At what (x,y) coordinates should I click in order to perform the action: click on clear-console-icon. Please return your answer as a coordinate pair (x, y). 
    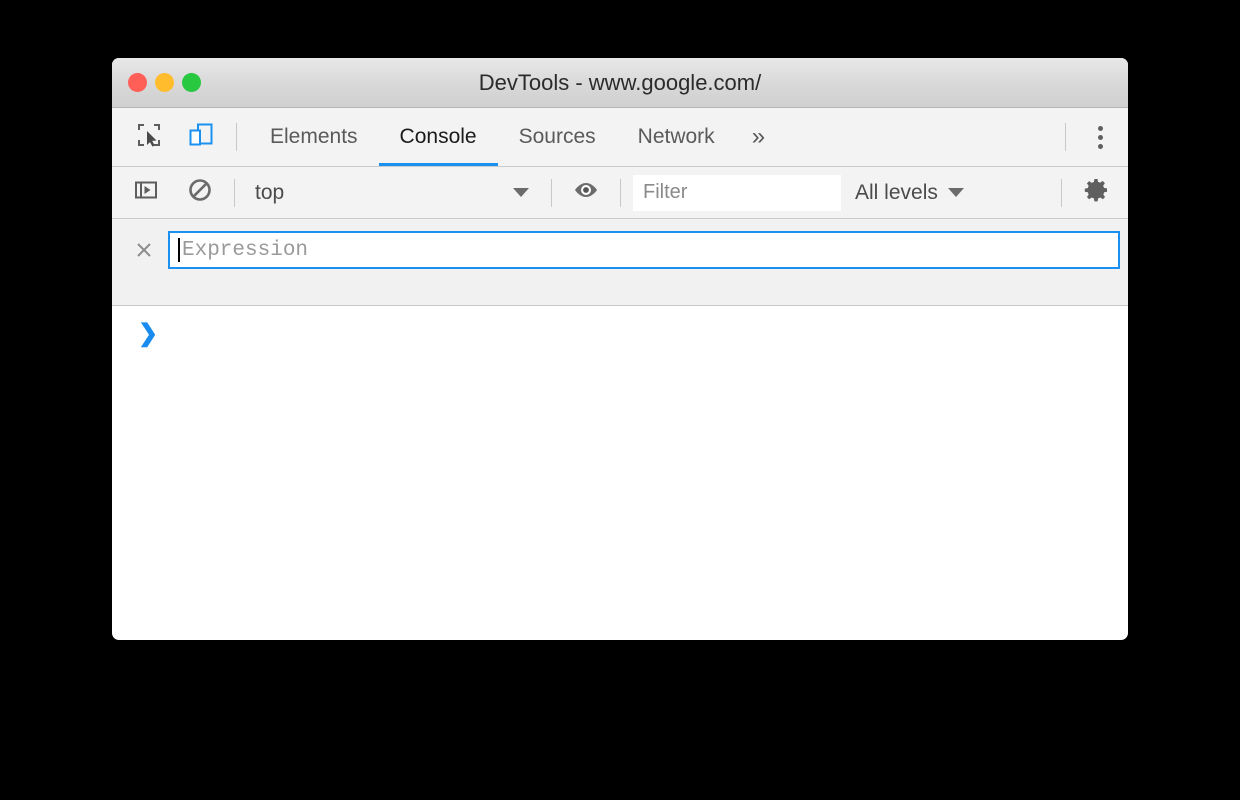
    Looking at the image, I should click on (200, 192).